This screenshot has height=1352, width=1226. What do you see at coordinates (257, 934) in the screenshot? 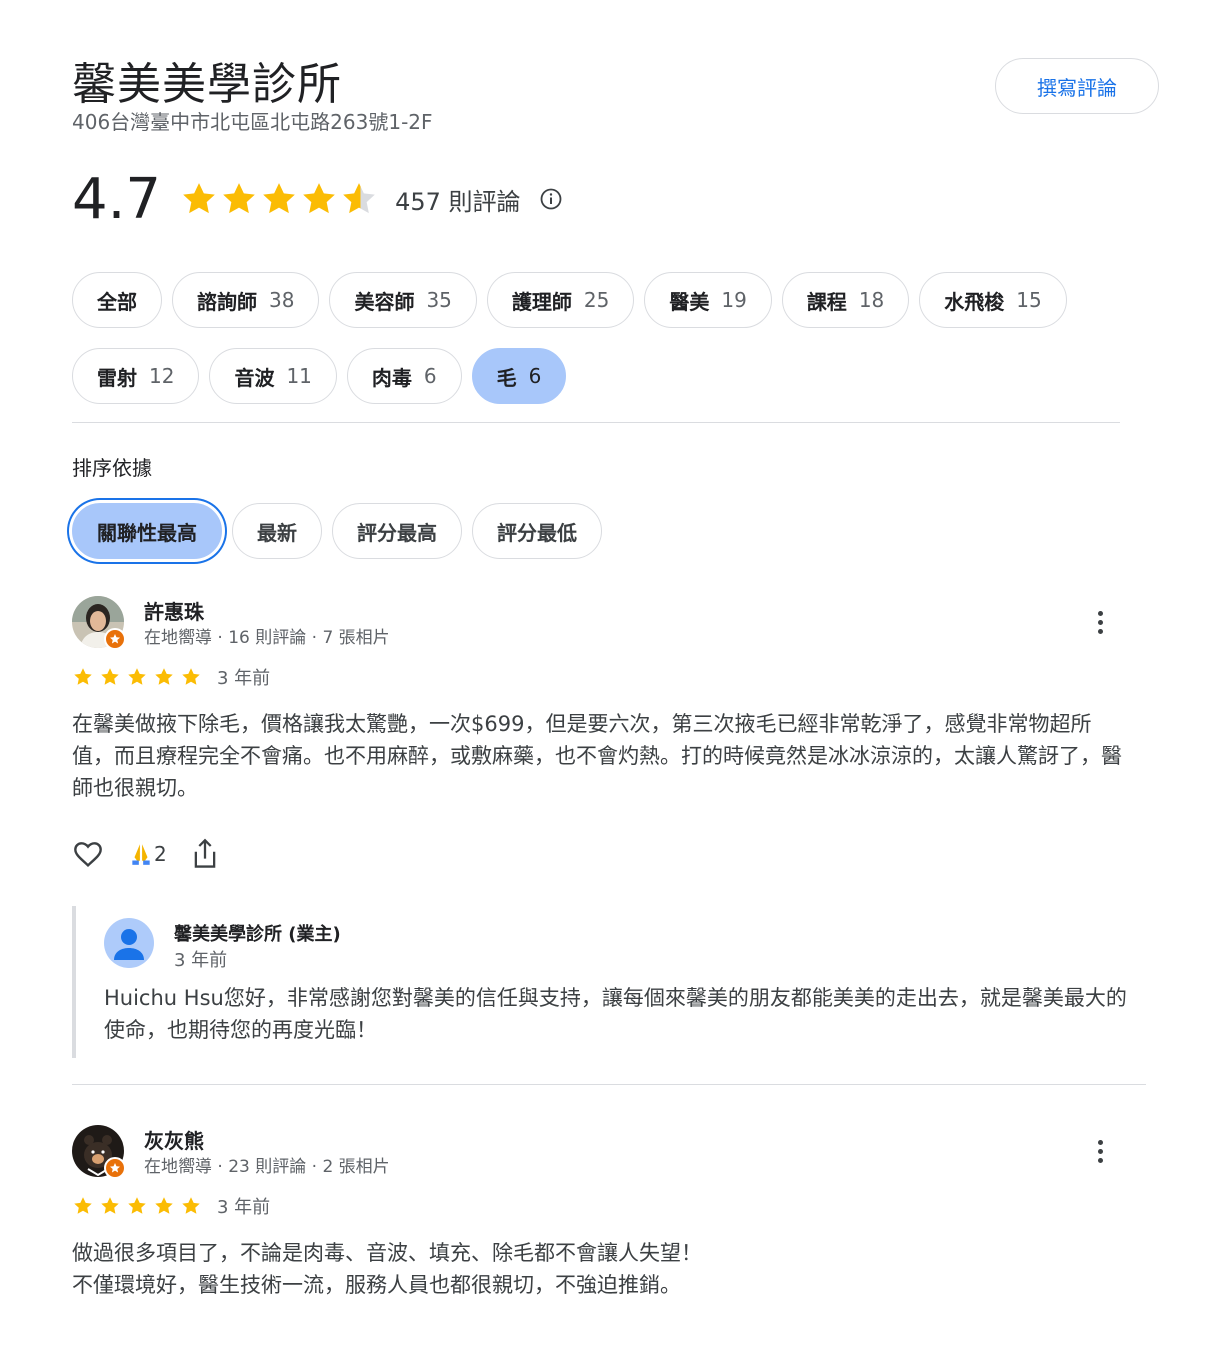
I see `owner-name: 馨美美學診所 (業主)` at bounding box center [257, 934].